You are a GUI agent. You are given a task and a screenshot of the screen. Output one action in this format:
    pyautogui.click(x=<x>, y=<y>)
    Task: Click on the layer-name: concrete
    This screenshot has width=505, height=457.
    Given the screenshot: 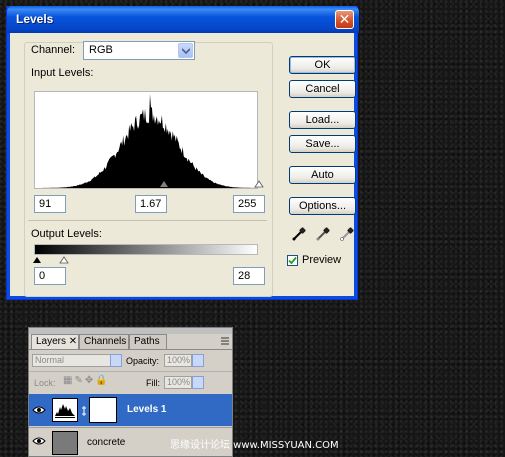 What is the action you would take?
    pyautogui.click(x=106, y=442)
    